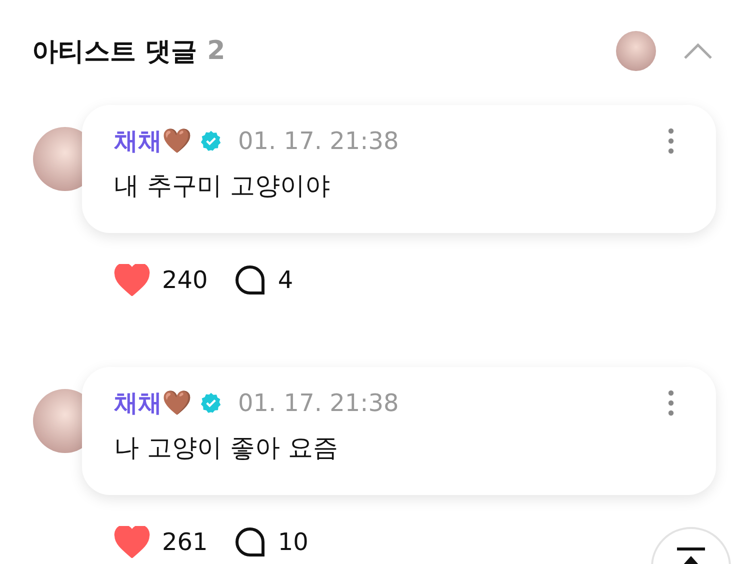 The width and height of the screenshot is (750, 564). What do you see at coordinates (161, 280) in the screenshot?
I see `like-button: 240` at bounding box center [161, 280].